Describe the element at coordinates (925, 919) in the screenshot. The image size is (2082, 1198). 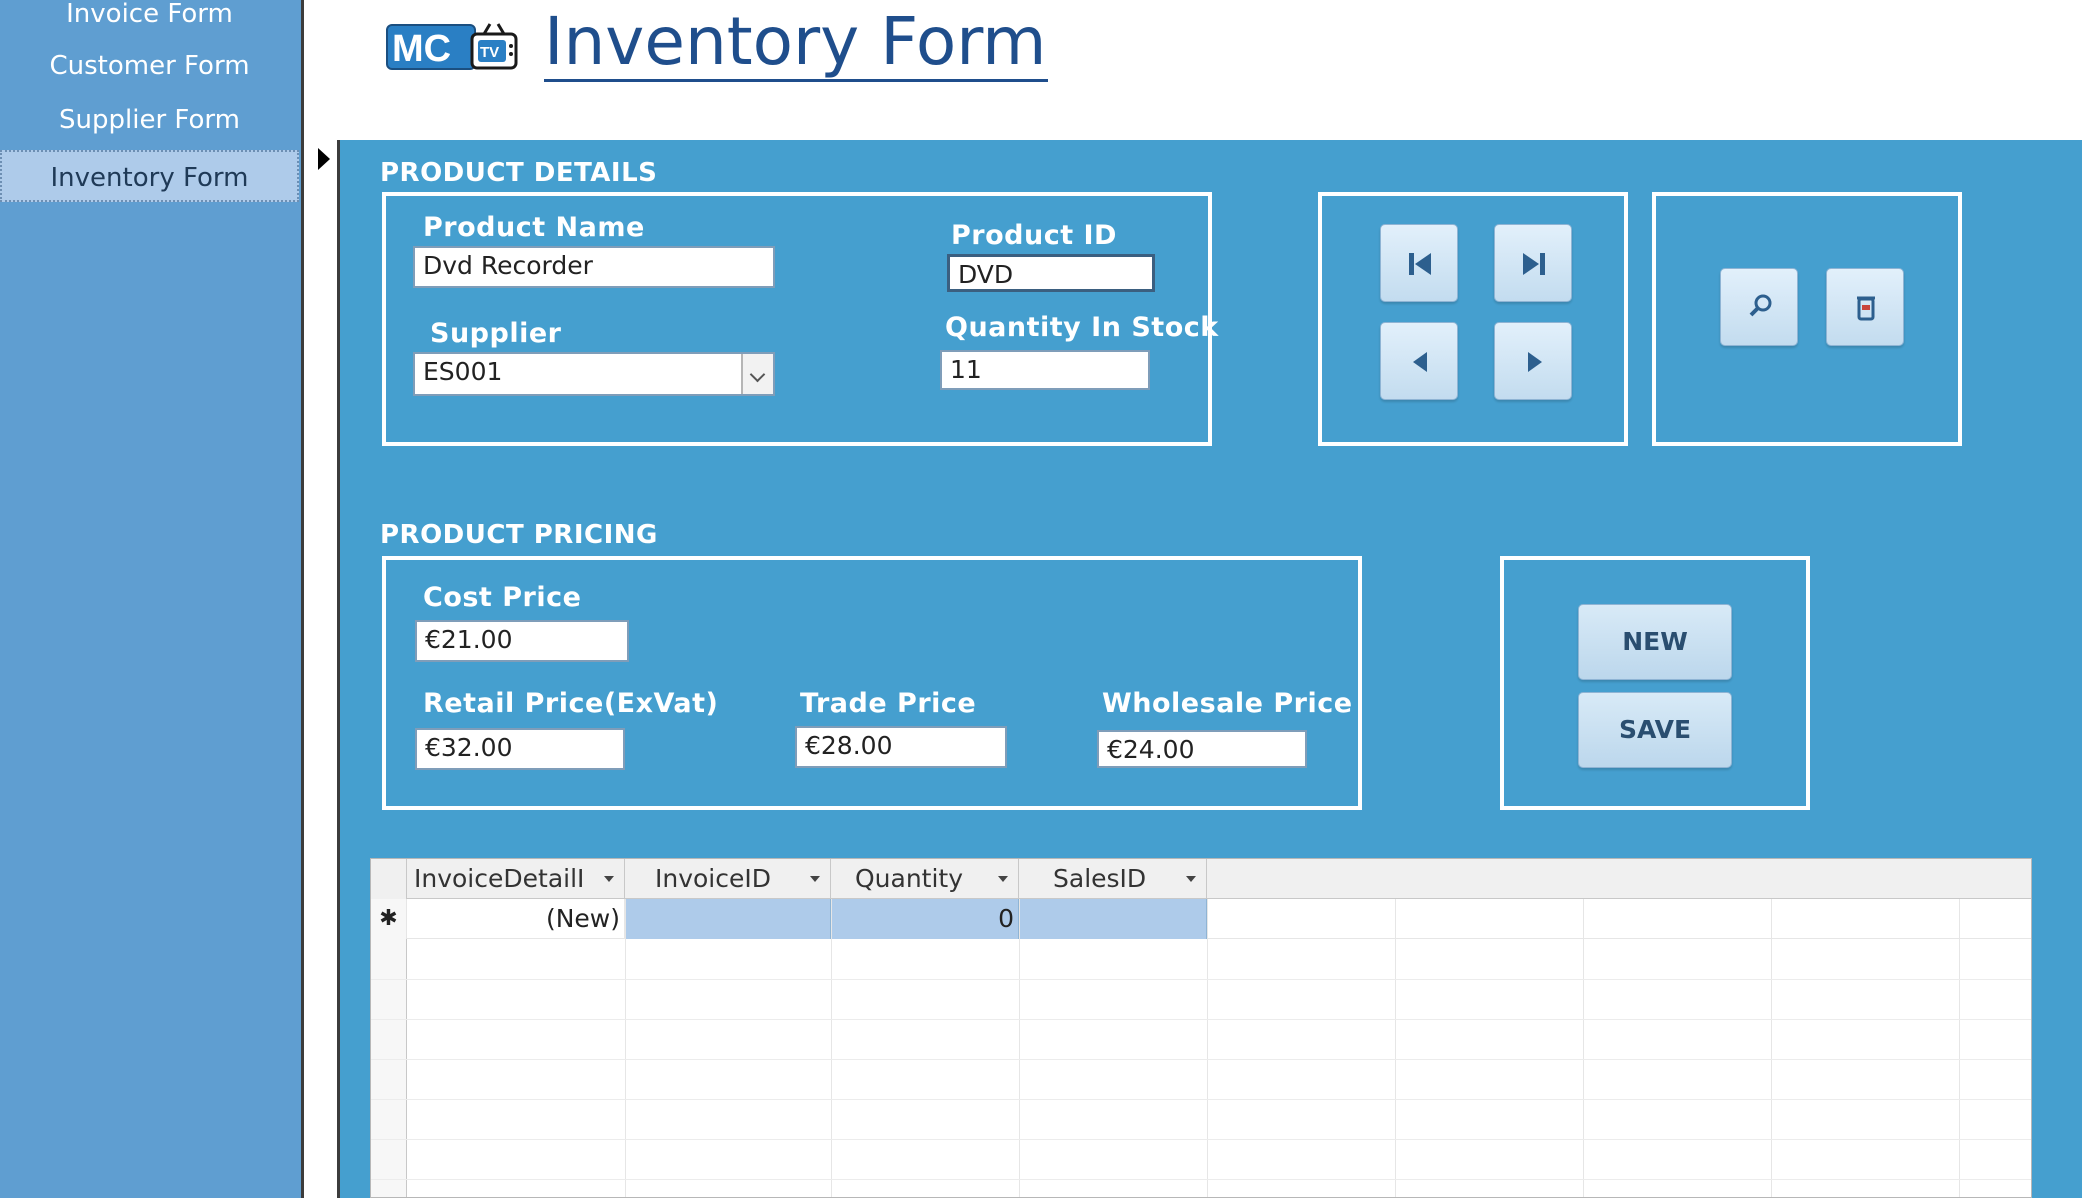
I see `cell-quantity: 0` at that location.